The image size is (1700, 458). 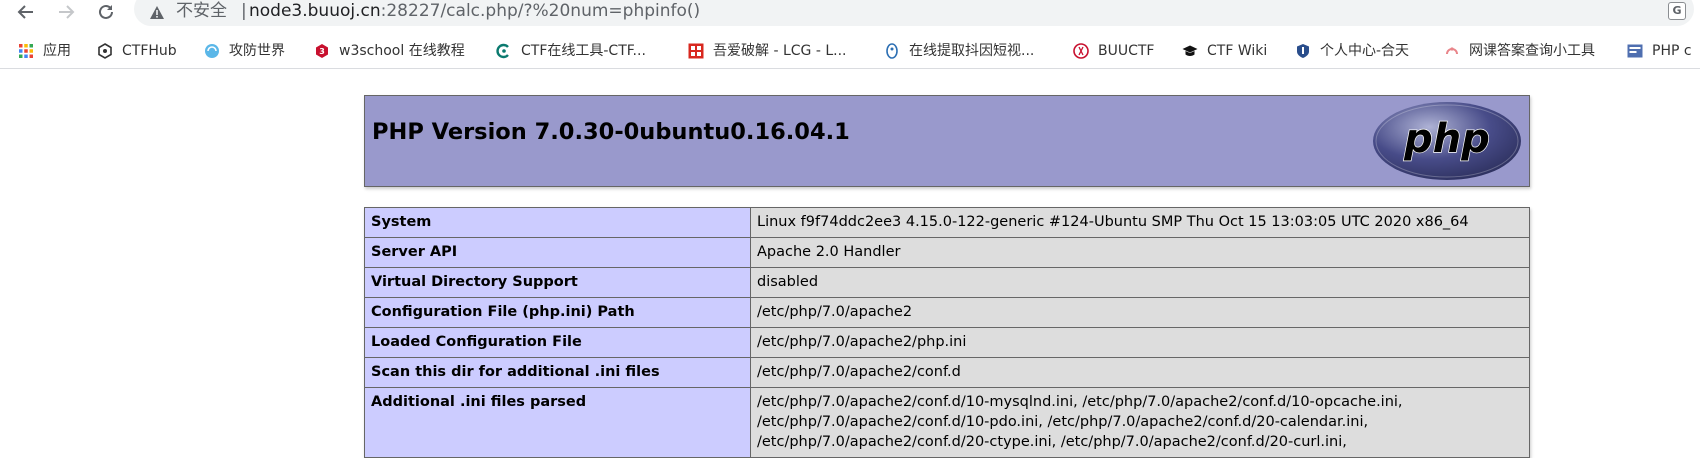 I want to click on w3school-icon: 3, so click(x=322, y=51).